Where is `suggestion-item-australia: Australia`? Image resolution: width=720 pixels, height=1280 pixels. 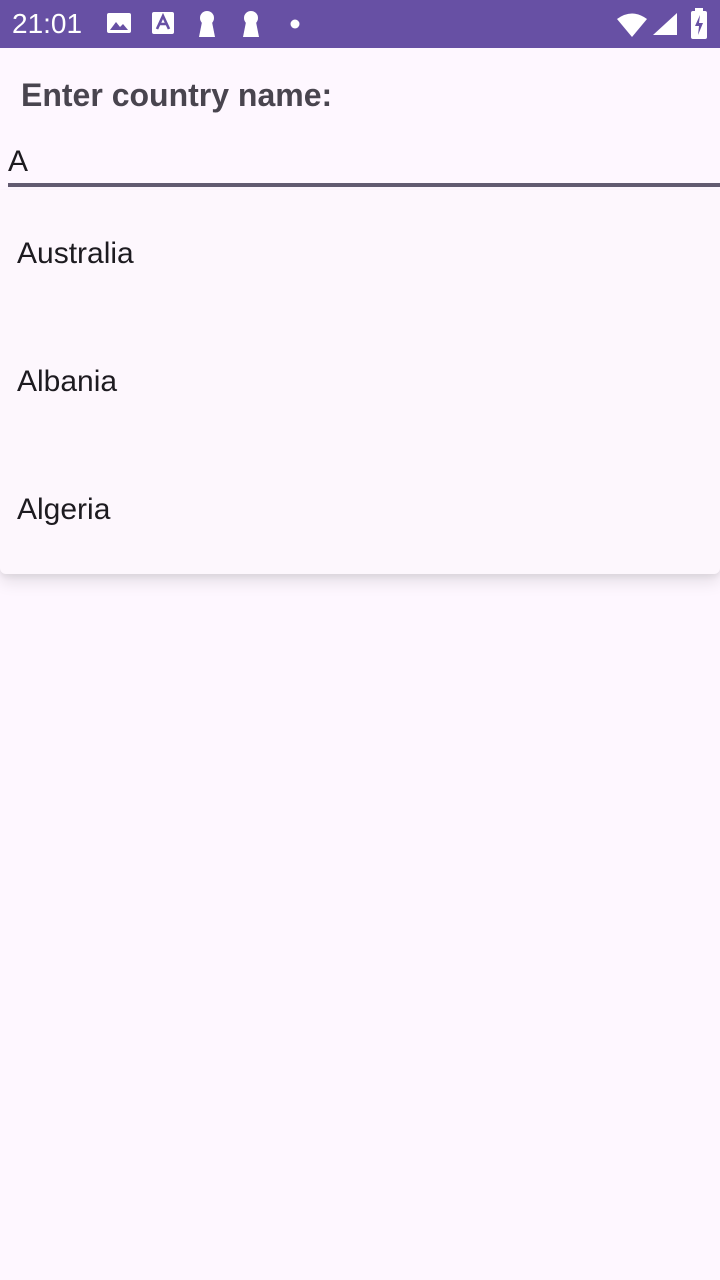
suggestion-item-australia: Australia is located at coordinates (360, 254).